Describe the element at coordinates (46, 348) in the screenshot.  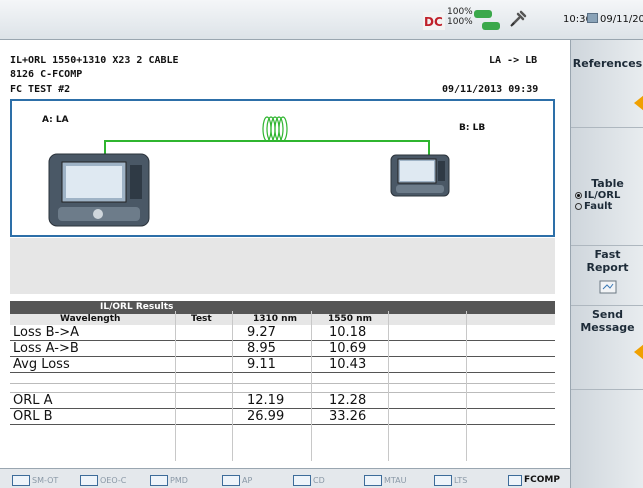
I see `row-label: Loss A->B` at that location.